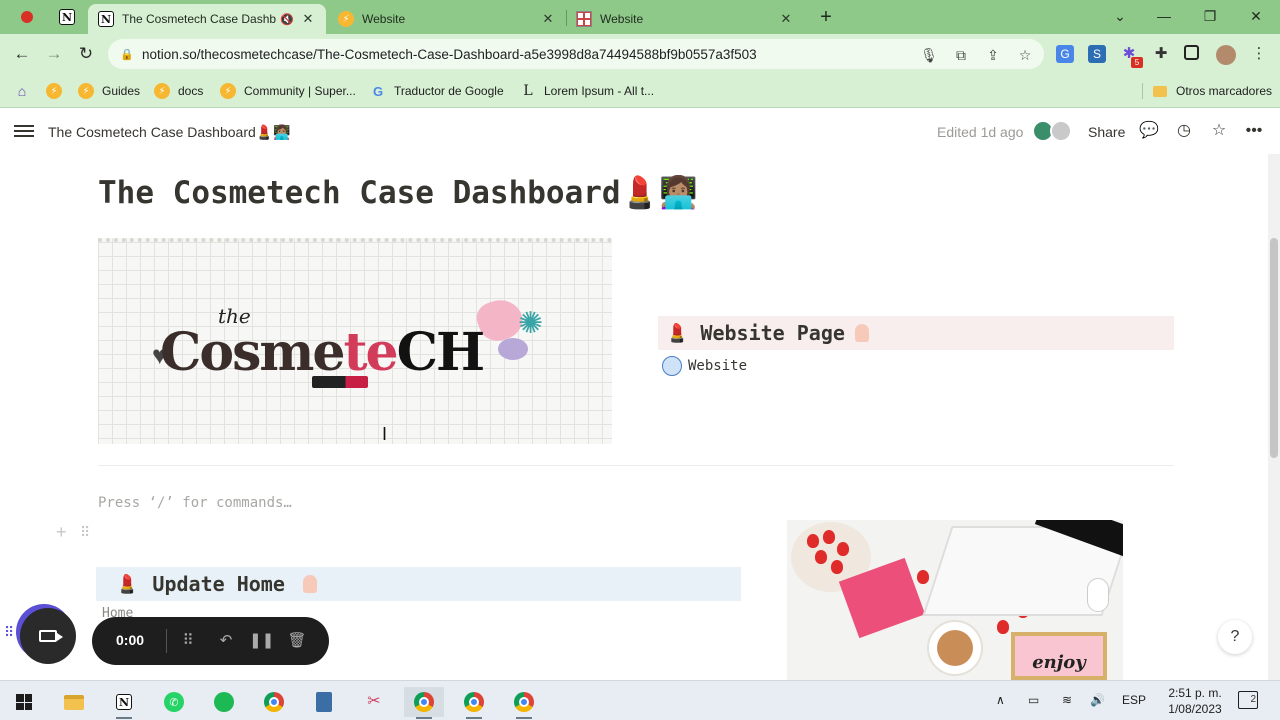  I want to click on share-page-icon: ⇪, so click(993, 55).